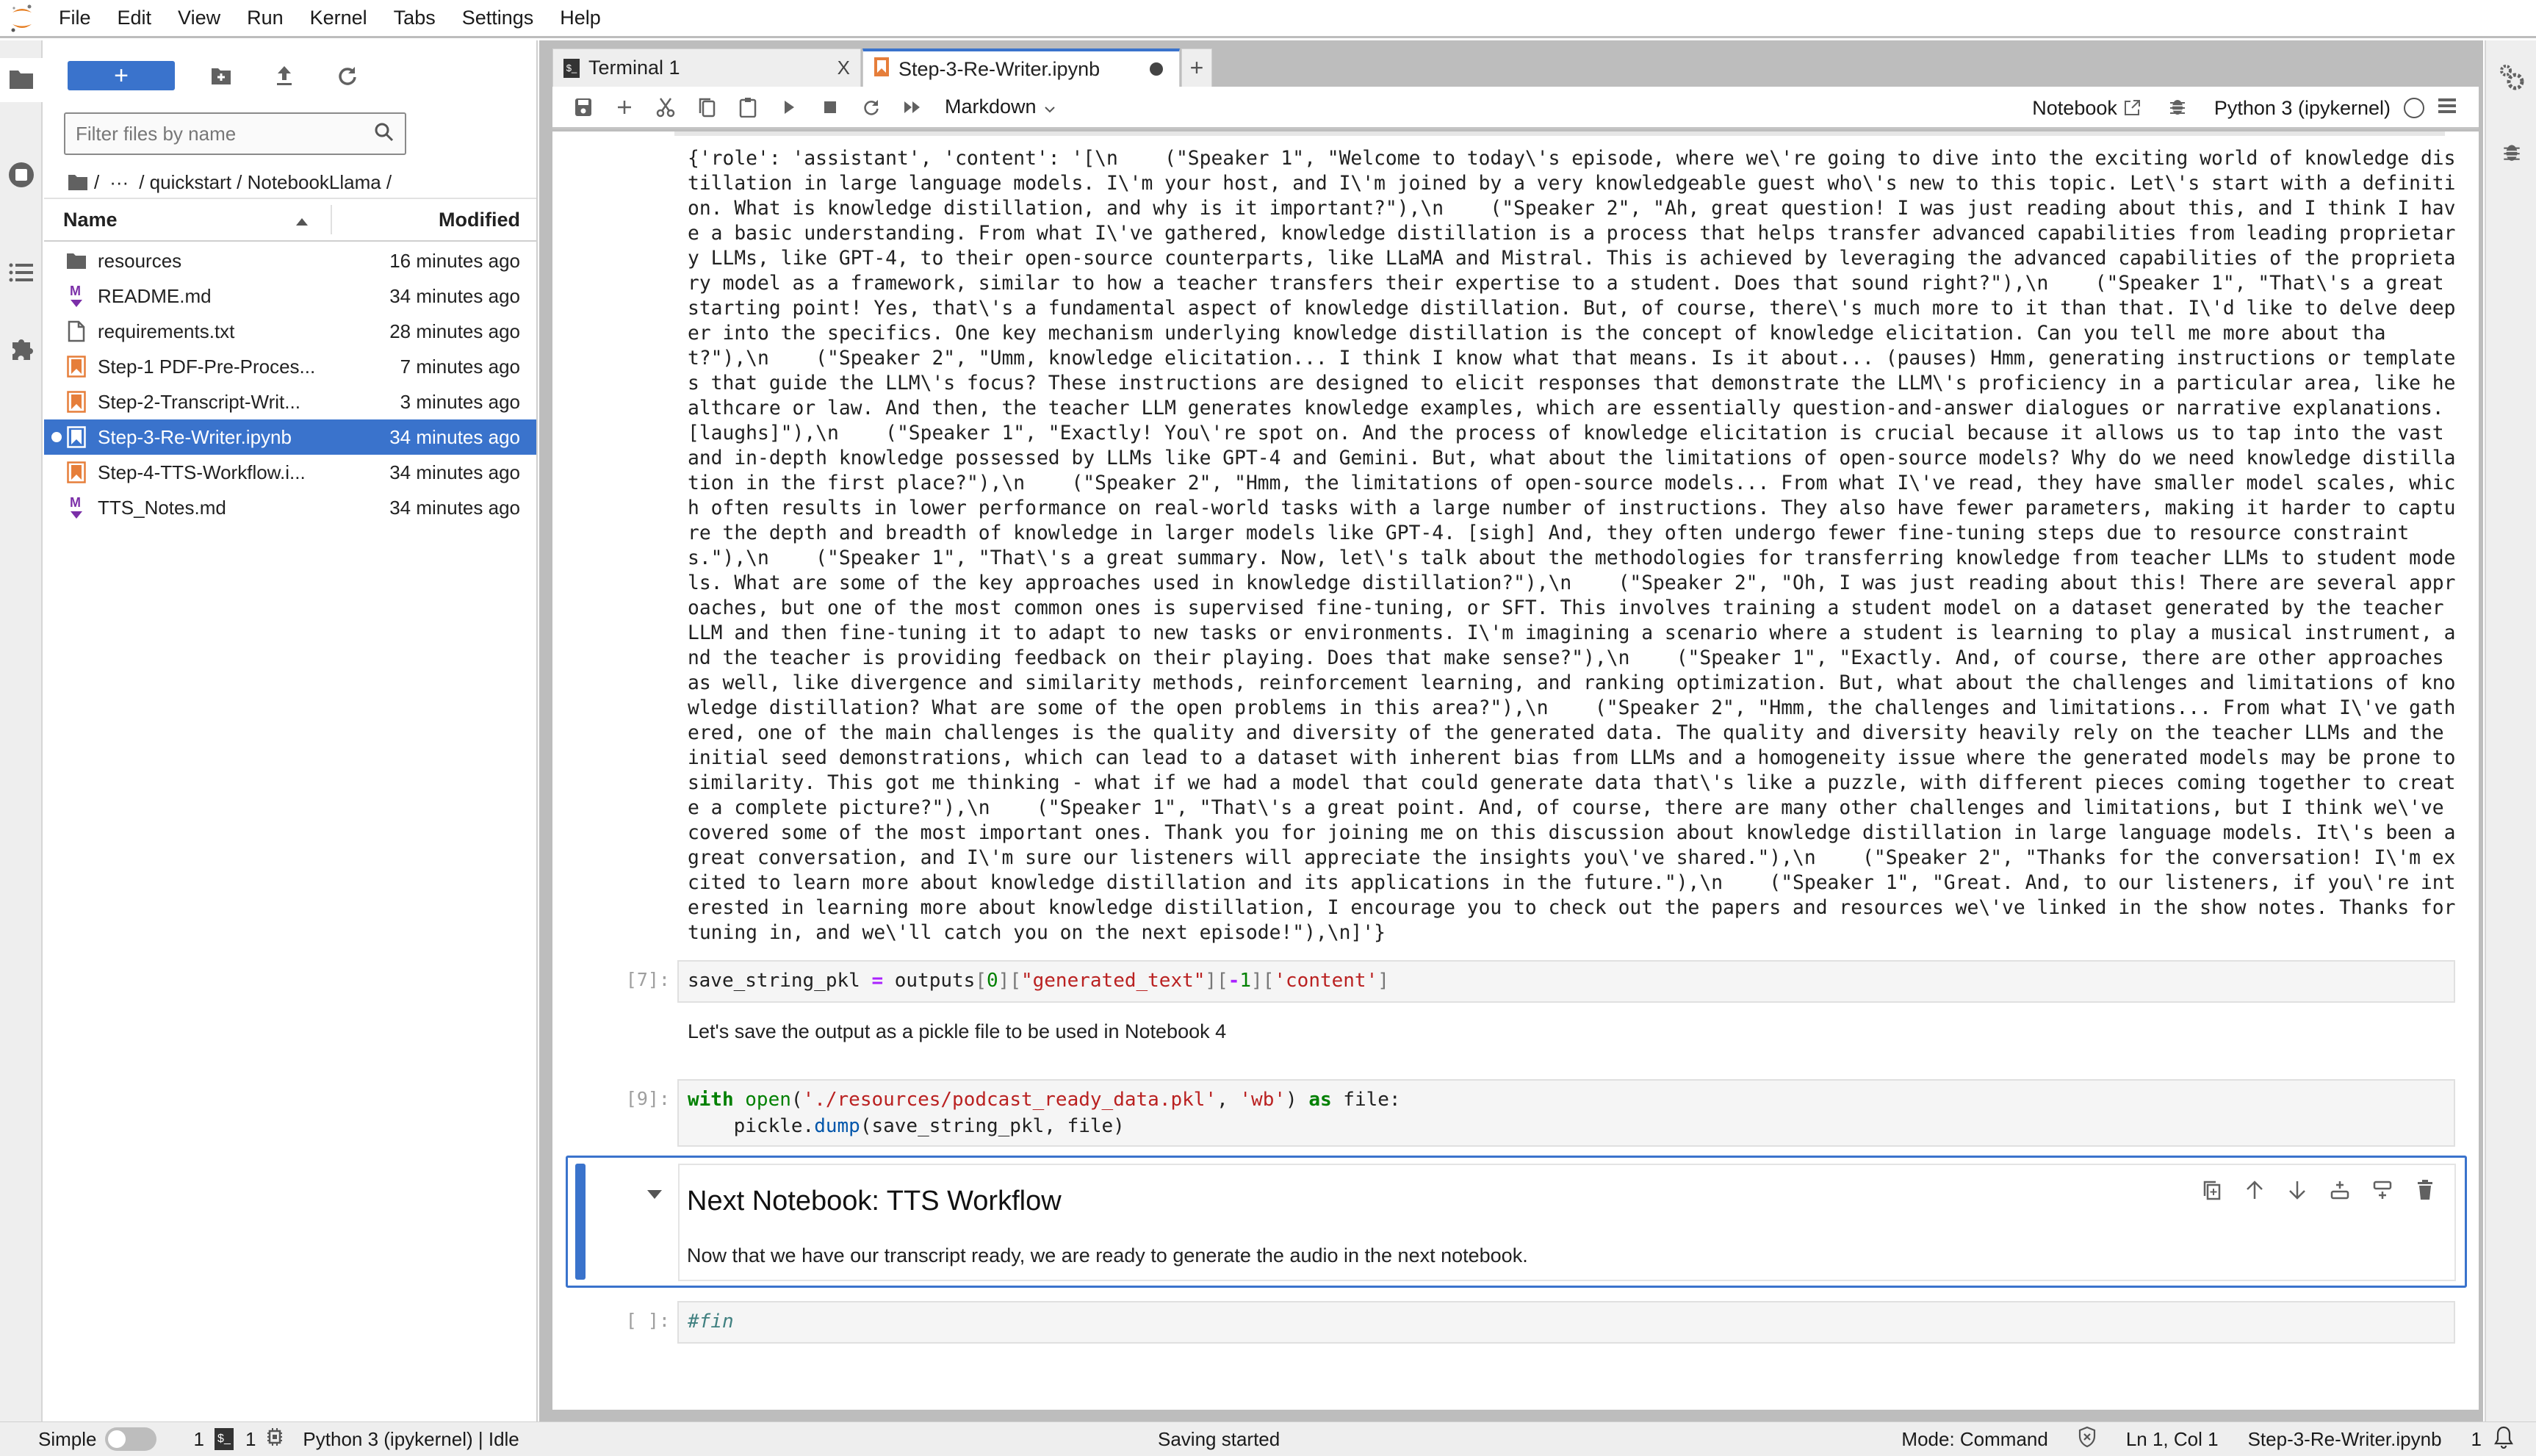 The width and height of the screenshot is (2536, 1456). I want to click on unsaved-dot-icon, so click(1156, 69).